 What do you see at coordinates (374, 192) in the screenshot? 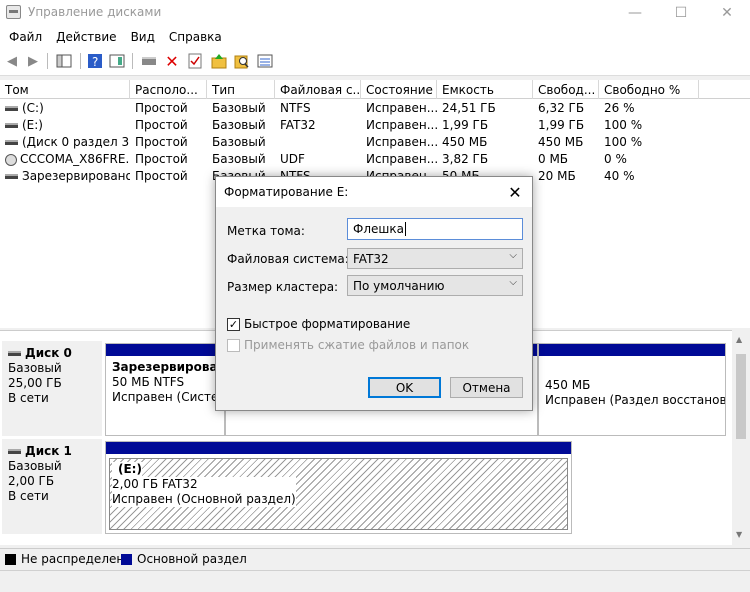
I see `dialog-title-bar: Форматирование E: ✕` at bounding box center [374, 192].